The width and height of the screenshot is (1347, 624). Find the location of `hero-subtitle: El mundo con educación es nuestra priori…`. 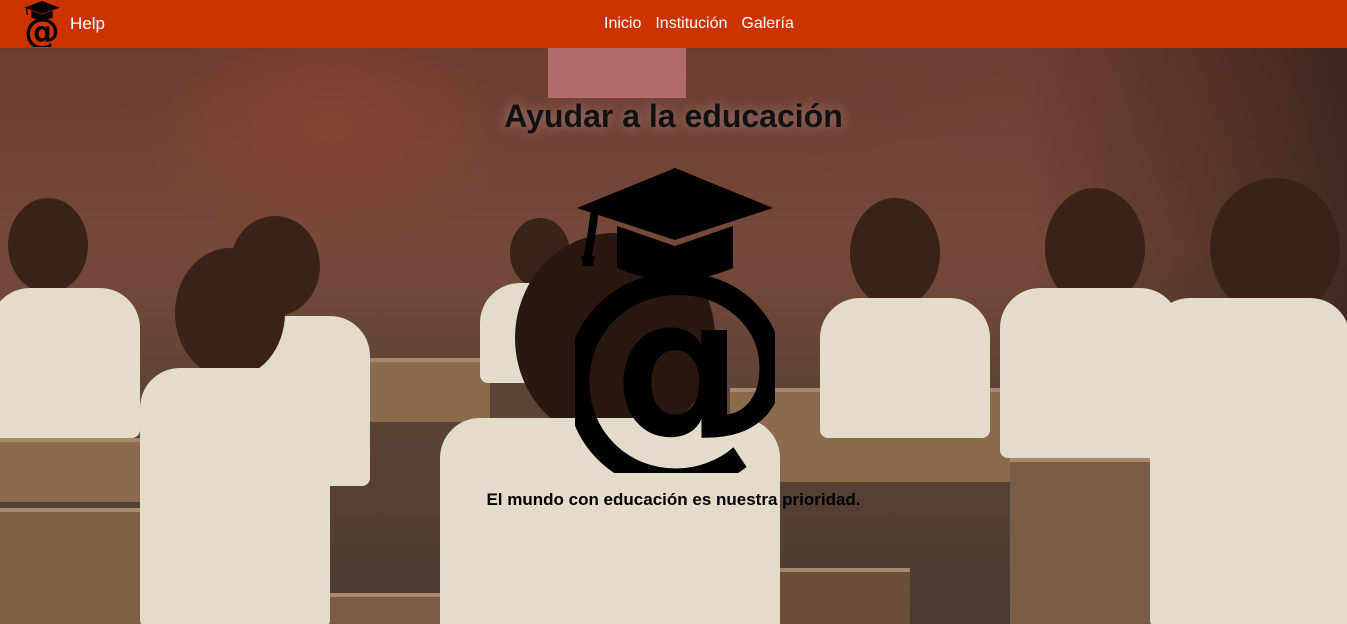

hero-subtitle: El mundo con educación es nuestra priori… is located at coordinates (673, 499).